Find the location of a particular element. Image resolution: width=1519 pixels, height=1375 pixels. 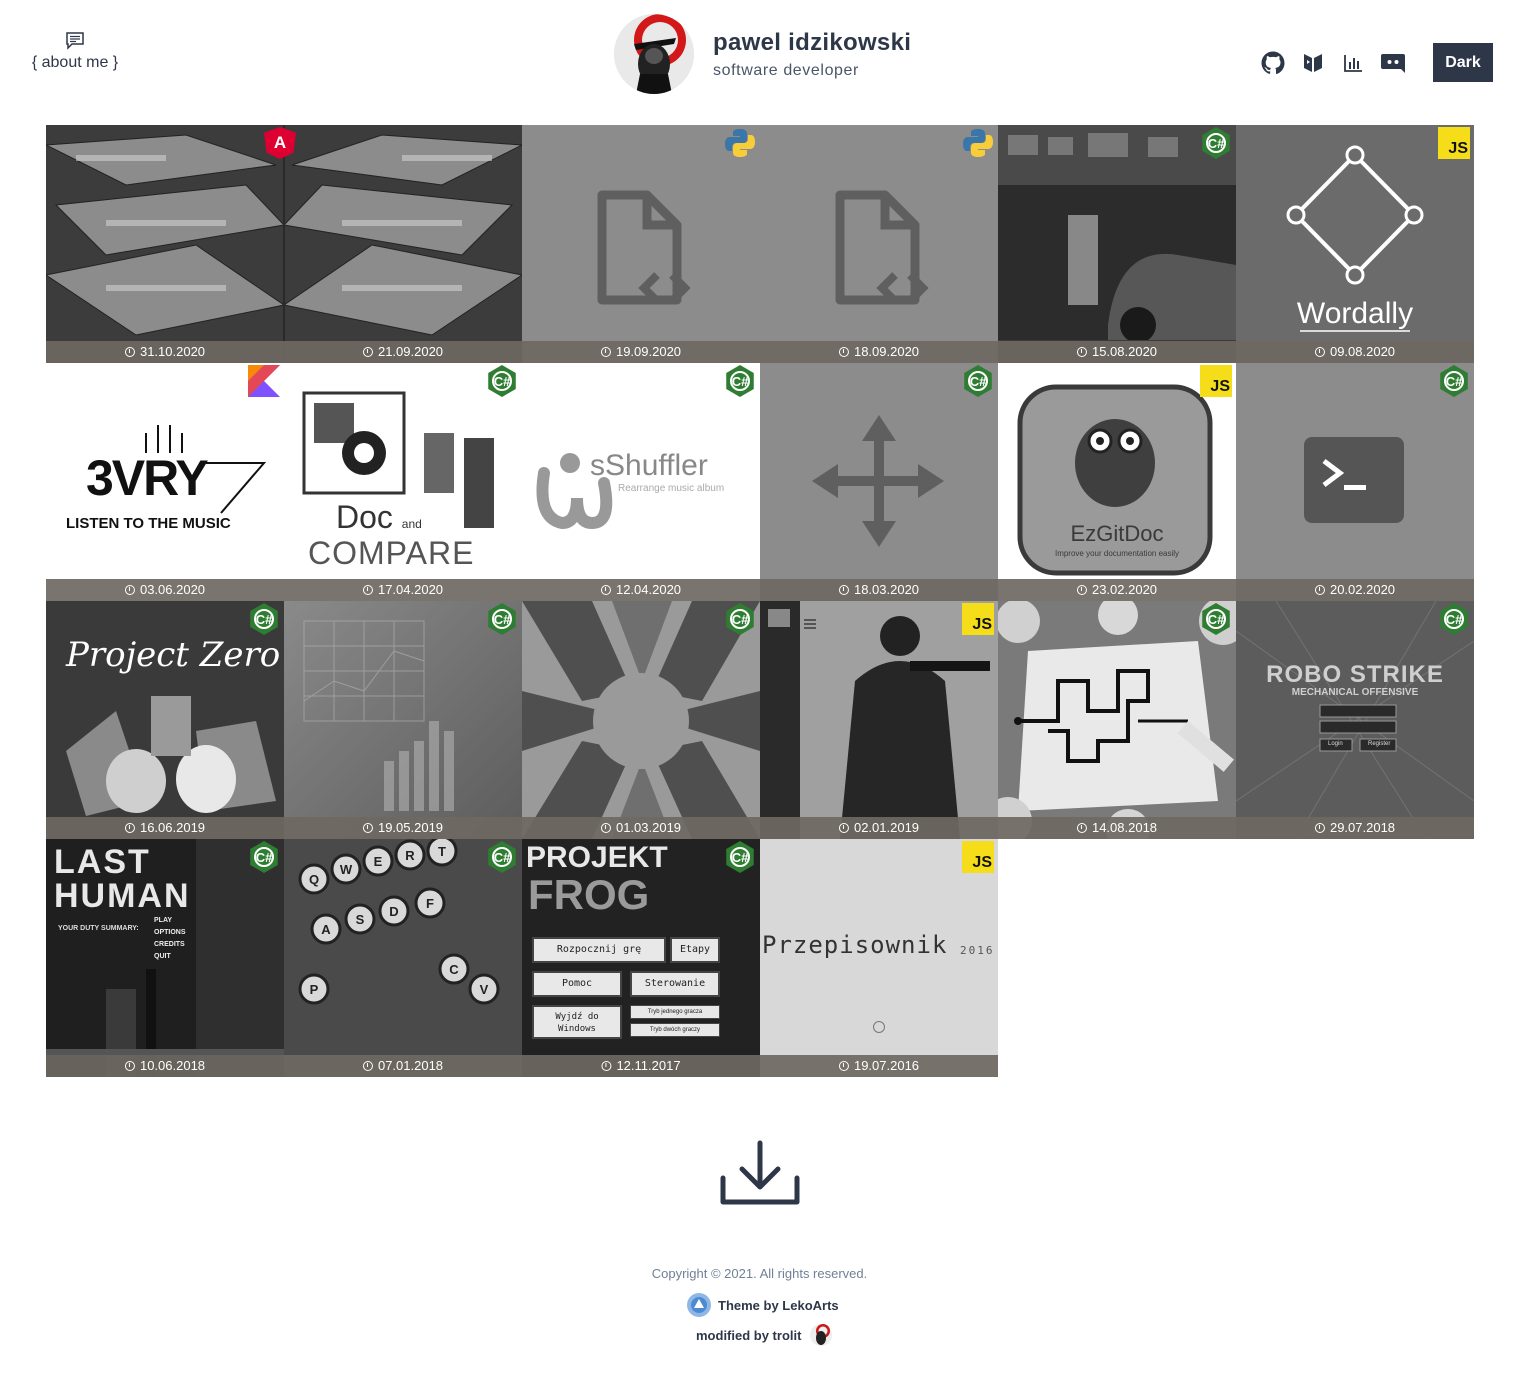

github-icon is located at coordinates (1273, 62).